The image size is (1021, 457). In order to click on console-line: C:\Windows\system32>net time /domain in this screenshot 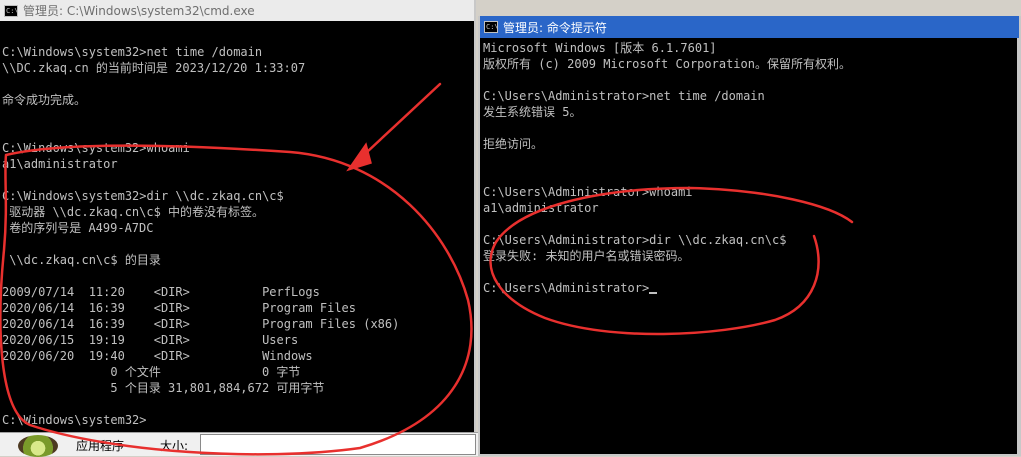, I will do `click(132, 52)`.